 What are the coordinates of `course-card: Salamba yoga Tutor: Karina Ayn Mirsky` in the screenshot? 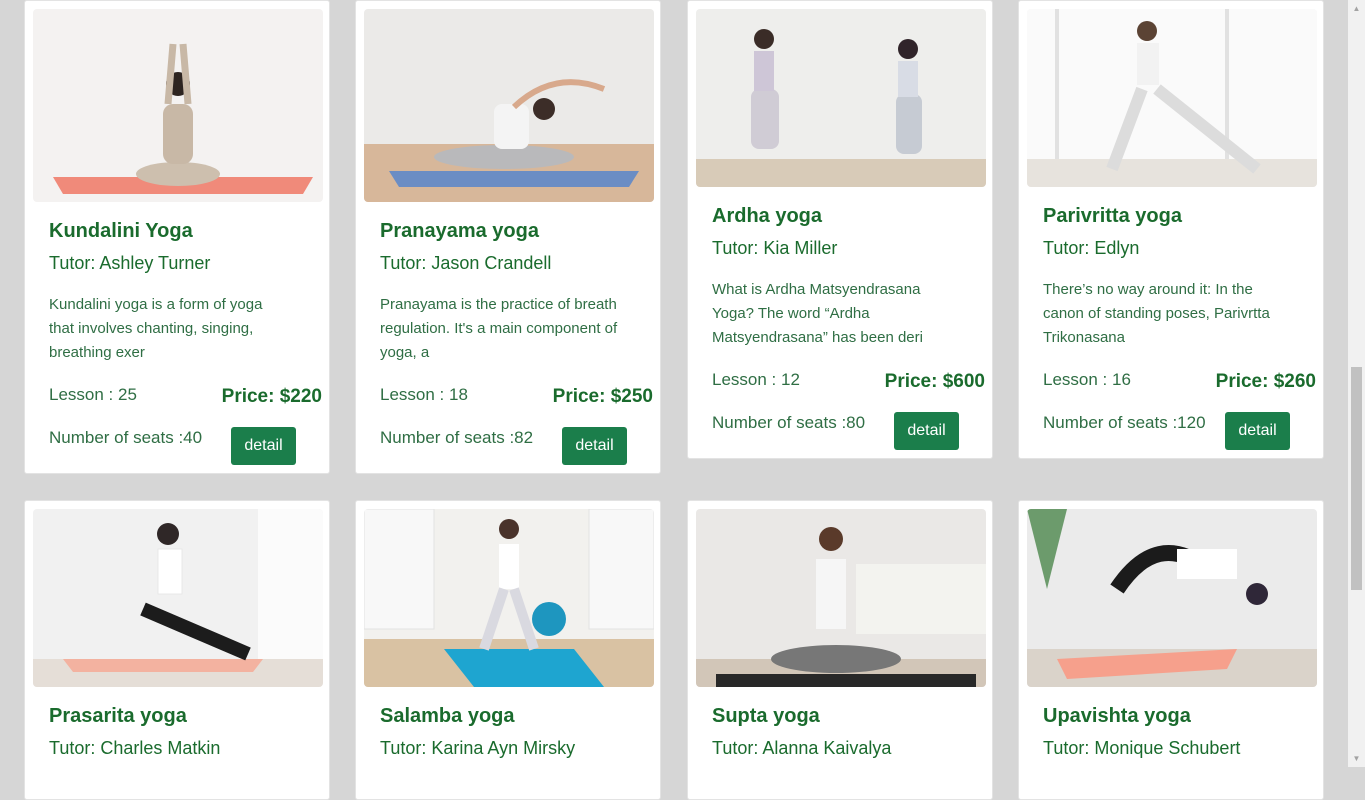 It's located at (508, 650).